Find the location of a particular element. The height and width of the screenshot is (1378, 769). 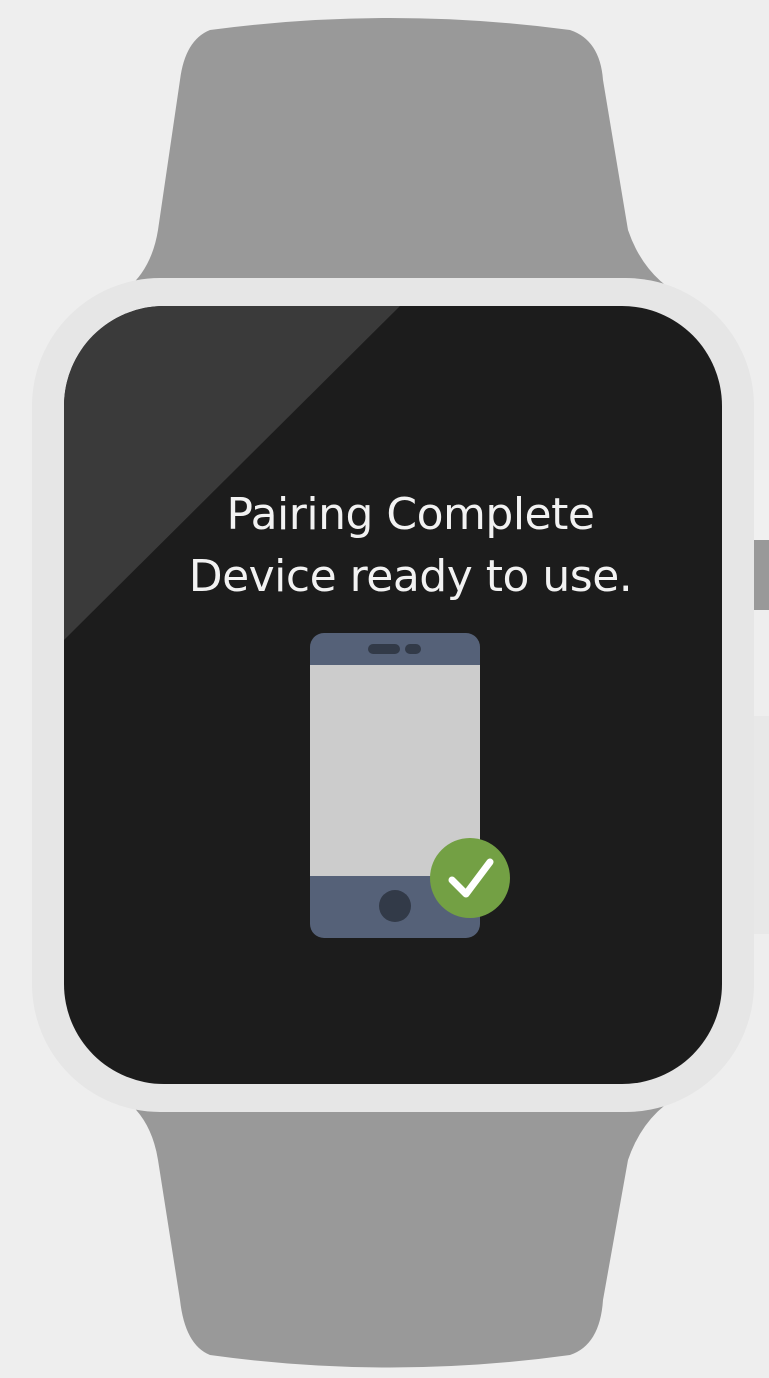

checkmark-icon is located at coordinates (470, 878).